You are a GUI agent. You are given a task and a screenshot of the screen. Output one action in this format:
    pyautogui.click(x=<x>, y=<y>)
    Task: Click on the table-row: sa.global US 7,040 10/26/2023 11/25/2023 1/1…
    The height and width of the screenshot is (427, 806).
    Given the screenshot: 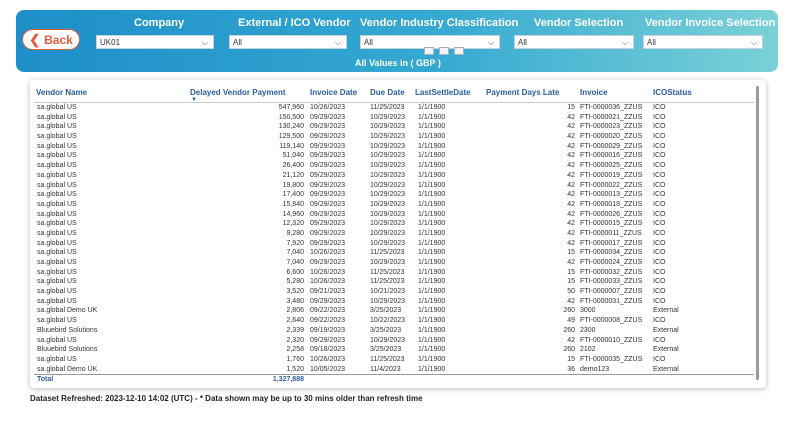 What is the action you would take?
    pyautogui.click(x=394, y=253)
    